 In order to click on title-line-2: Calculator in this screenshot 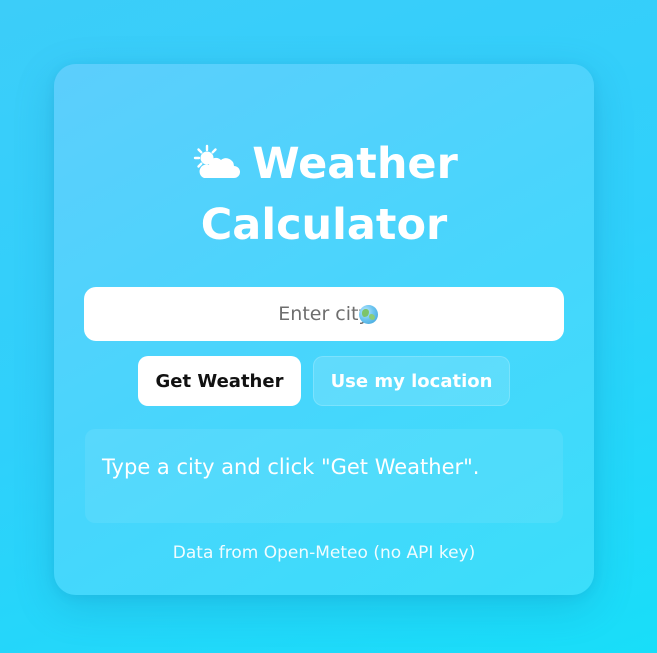, I will do `click(324, 225)`.